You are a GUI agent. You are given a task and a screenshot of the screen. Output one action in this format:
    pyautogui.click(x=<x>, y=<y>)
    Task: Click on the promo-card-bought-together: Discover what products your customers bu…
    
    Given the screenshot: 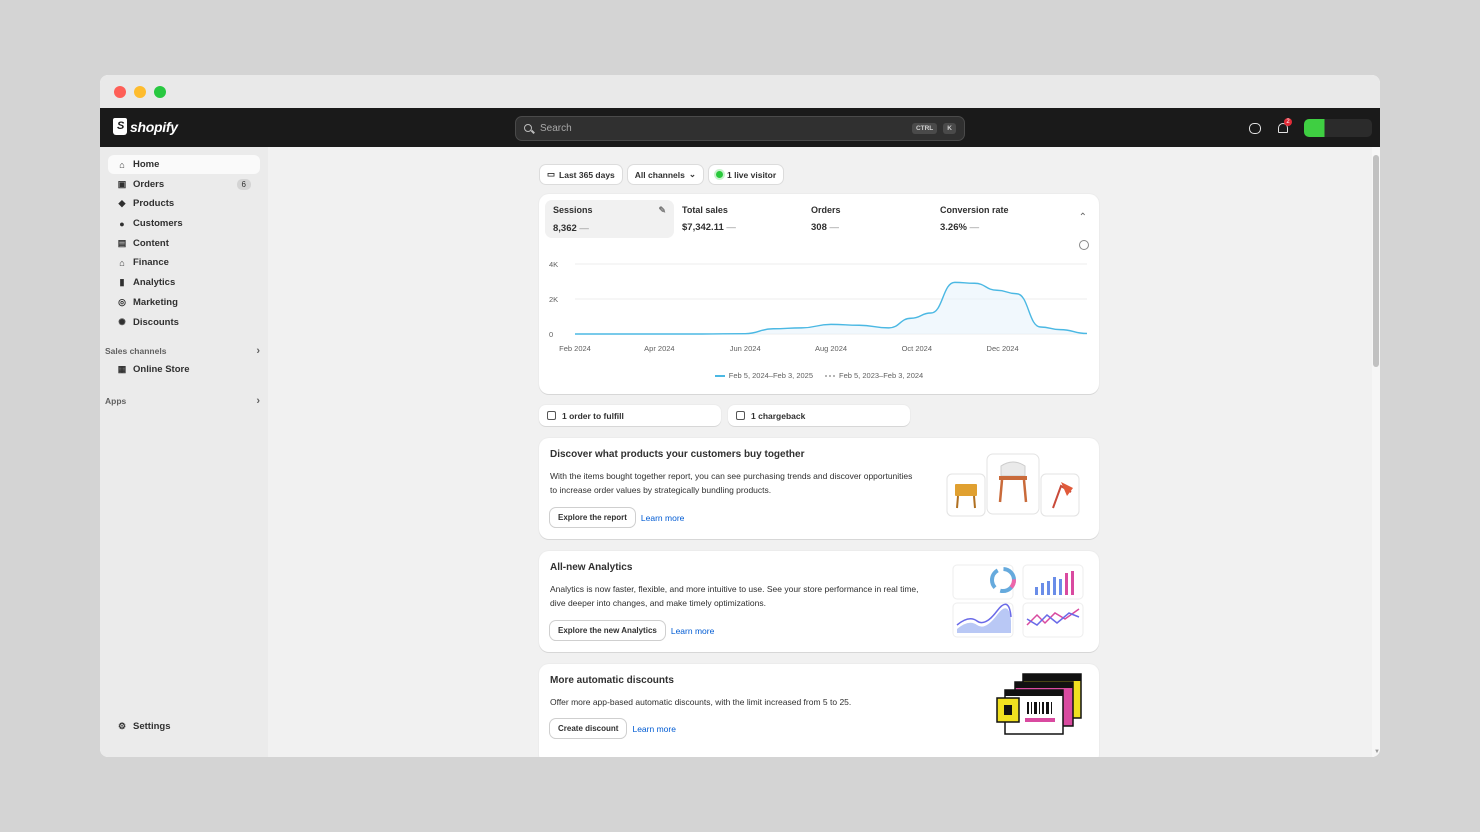 What is the action you would take?
    pyautogui.click(x=819, y=488)
    